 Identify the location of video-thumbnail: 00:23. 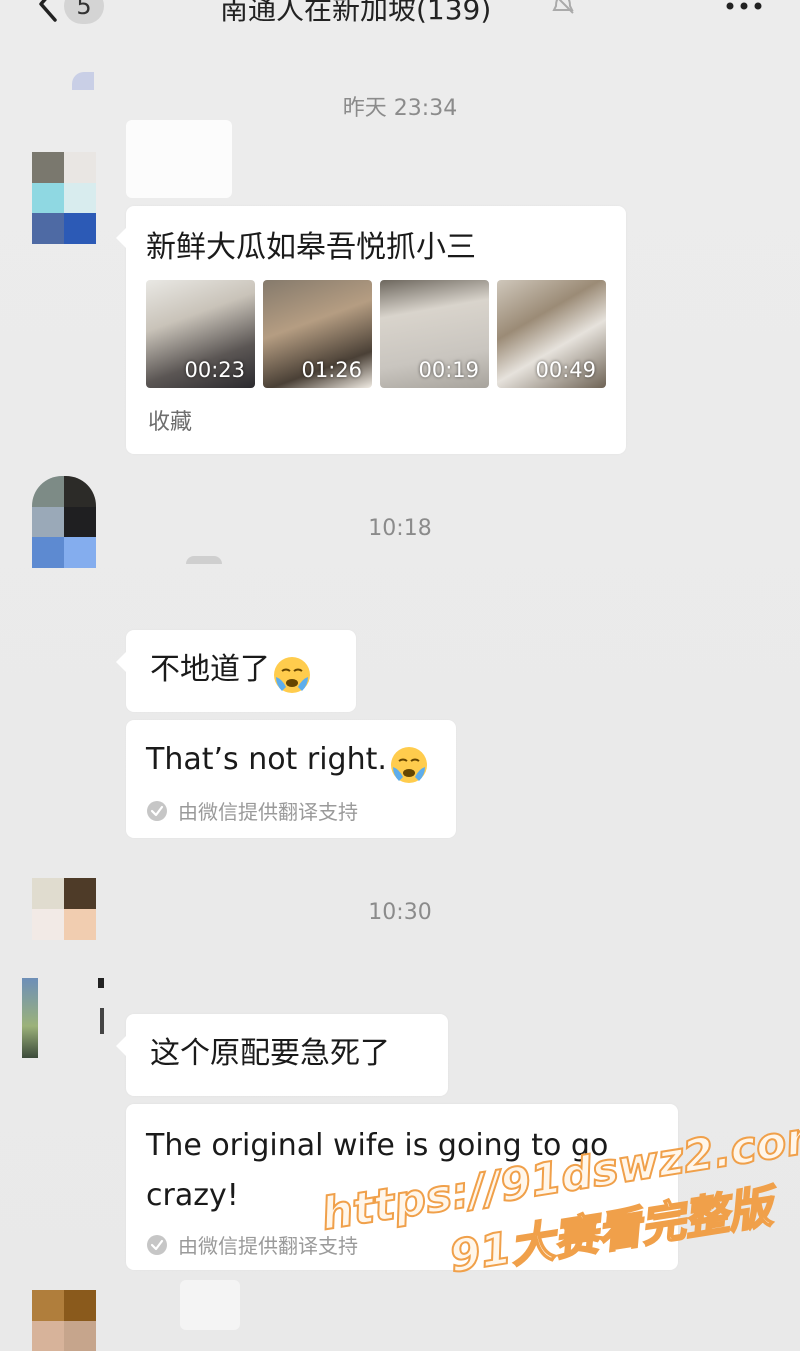
(200, 334).